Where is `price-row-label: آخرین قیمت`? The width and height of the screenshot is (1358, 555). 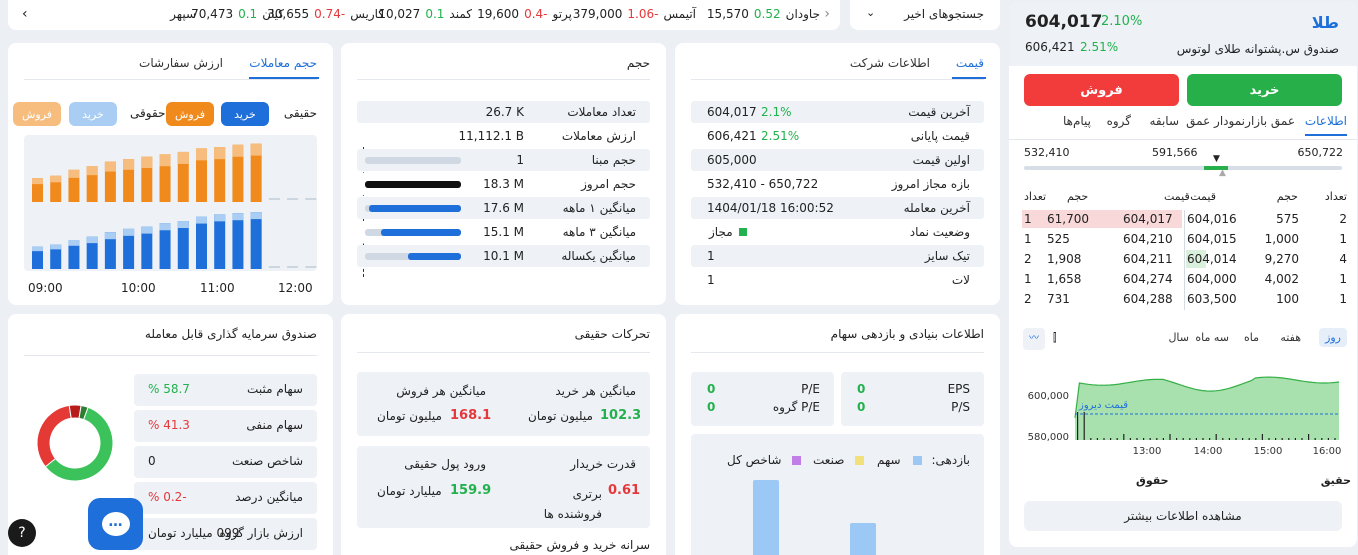 price-row-label: آخرین قیمت is located at coordinates (939, 112).